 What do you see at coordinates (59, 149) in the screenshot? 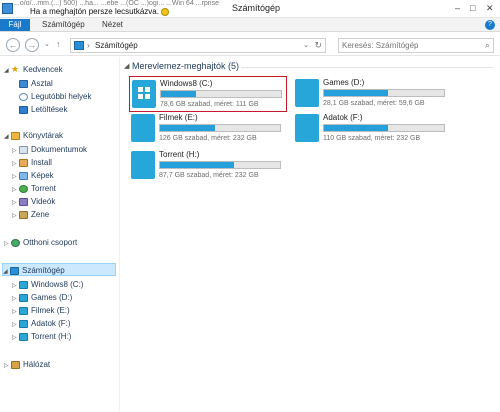
I see `nav-item-label: Dokumentumok` at bounding box center [59, 149].